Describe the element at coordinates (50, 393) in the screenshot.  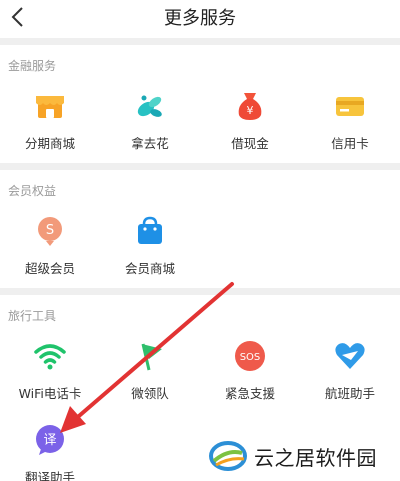
I see `service-label: WiFi电话卡` at that location.